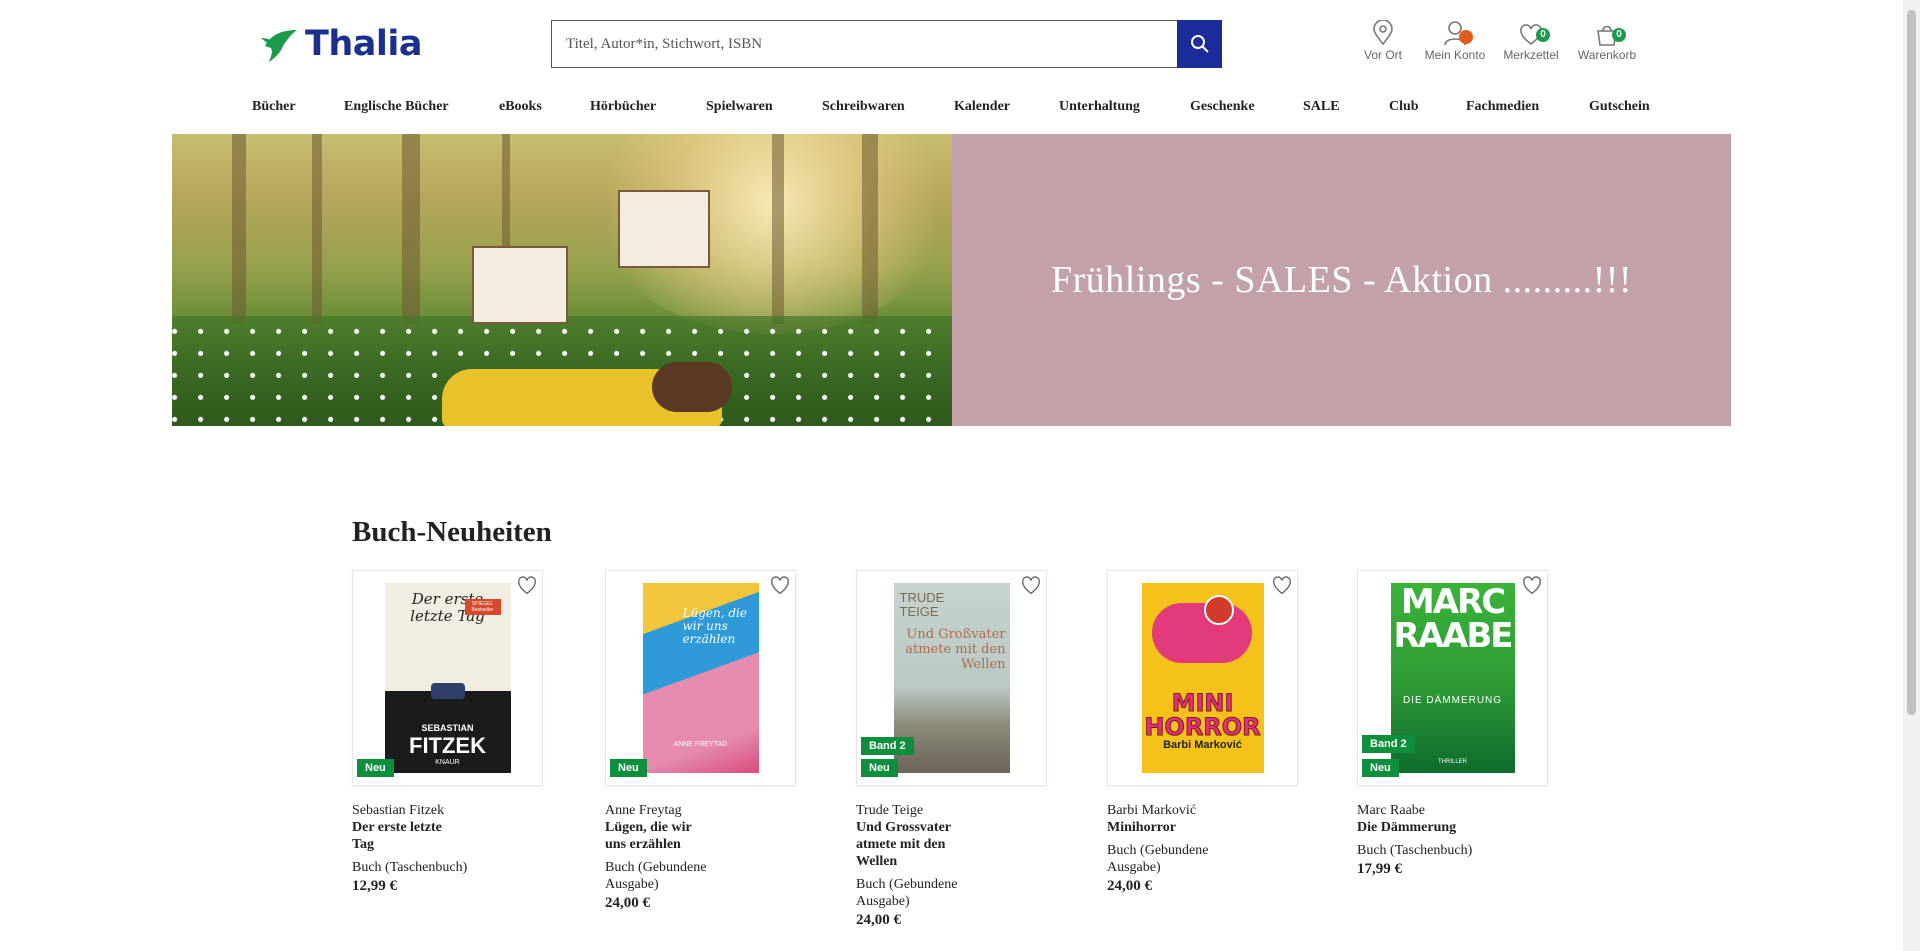 The height and width of the screenshot is (951, 1920). What do you see at coordinates (922, 604) in the screenshot?
I see `cover-author: TRUDE TEIGE` at bounding box center [922, 604].